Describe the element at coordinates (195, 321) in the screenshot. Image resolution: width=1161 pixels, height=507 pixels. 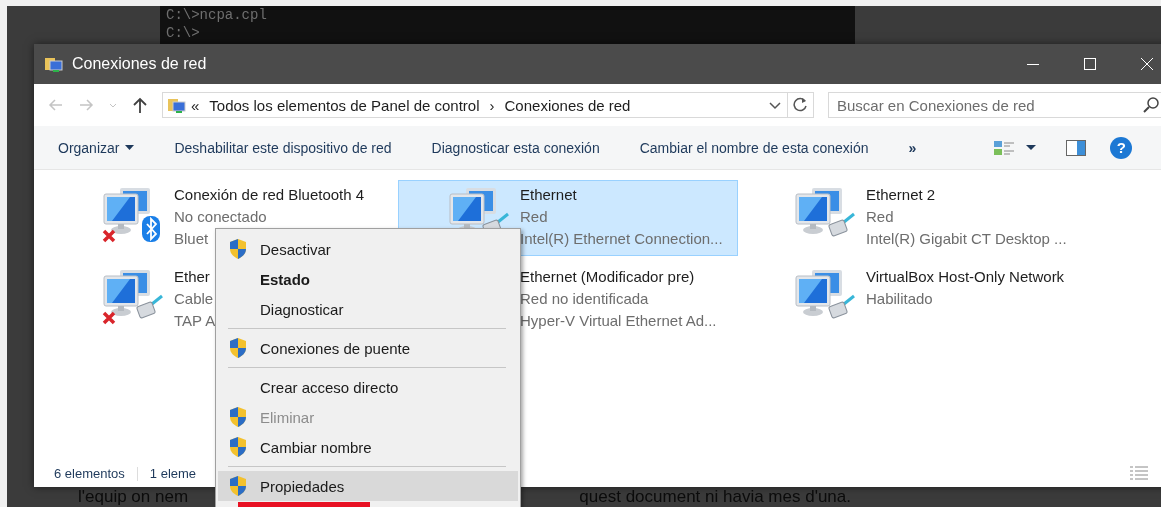
I see `device-name: TAP A` at that location.